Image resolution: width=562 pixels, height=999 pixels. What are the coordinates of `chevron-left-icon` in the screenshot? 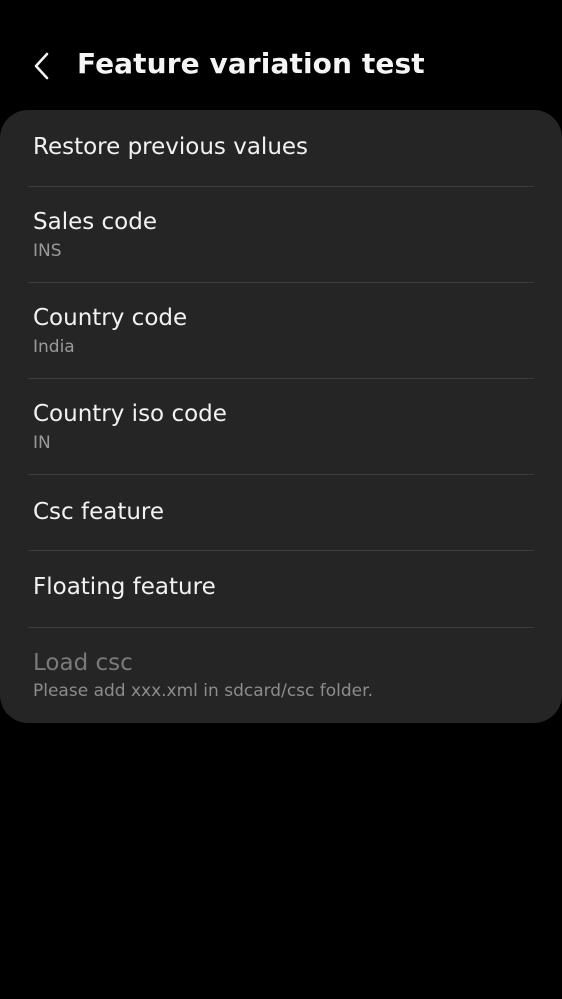 It's located at (41, 66).